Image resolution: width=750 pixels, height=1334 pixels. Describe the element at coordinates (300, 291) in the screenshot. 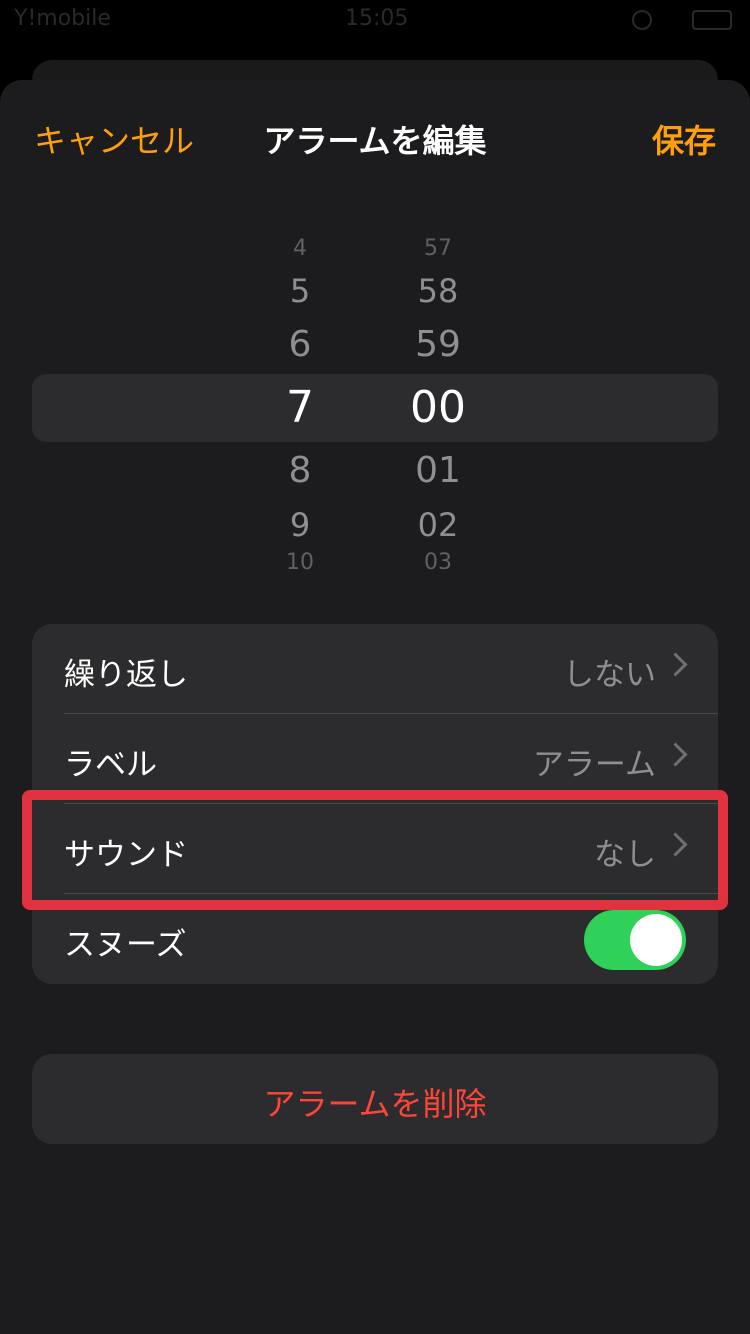

I see `hour-option: 5` at that location.